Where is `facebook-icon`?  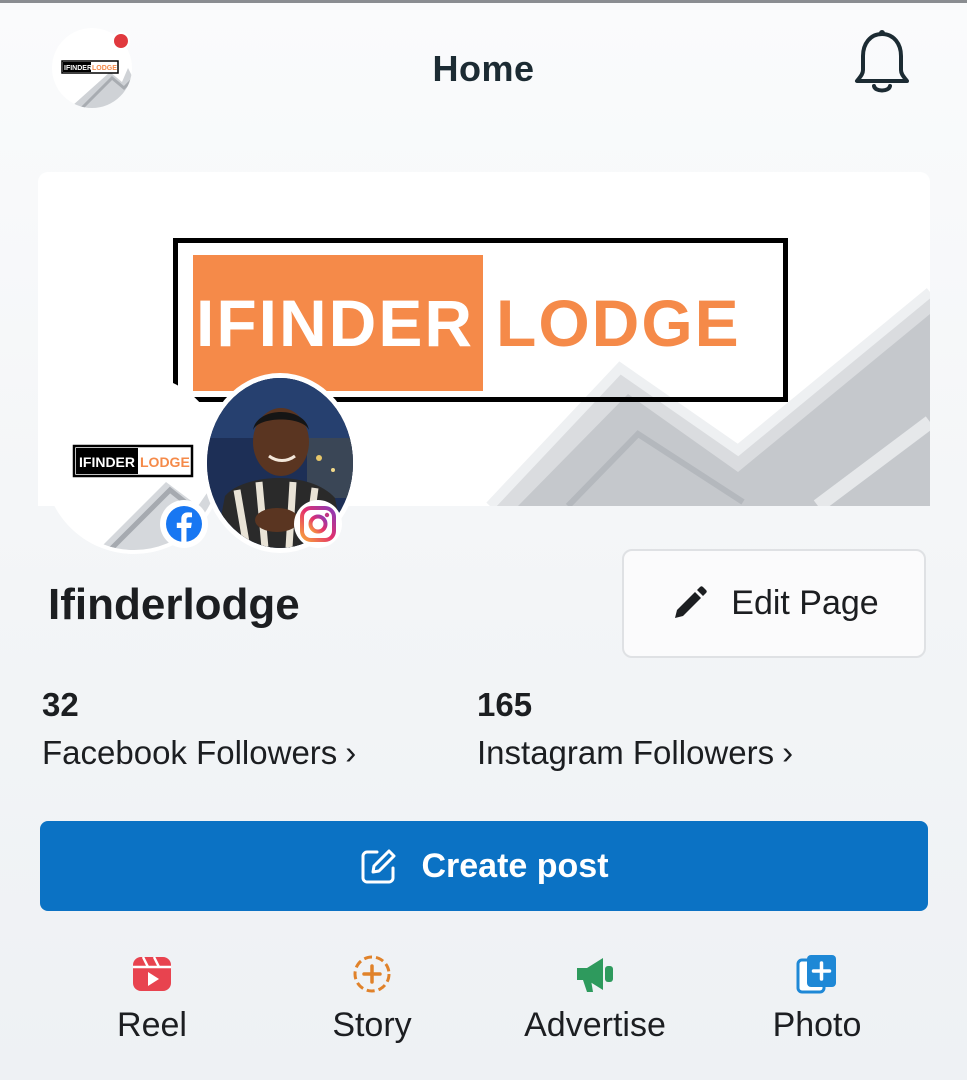 facebook-icon is located at coordinates (184, 524).